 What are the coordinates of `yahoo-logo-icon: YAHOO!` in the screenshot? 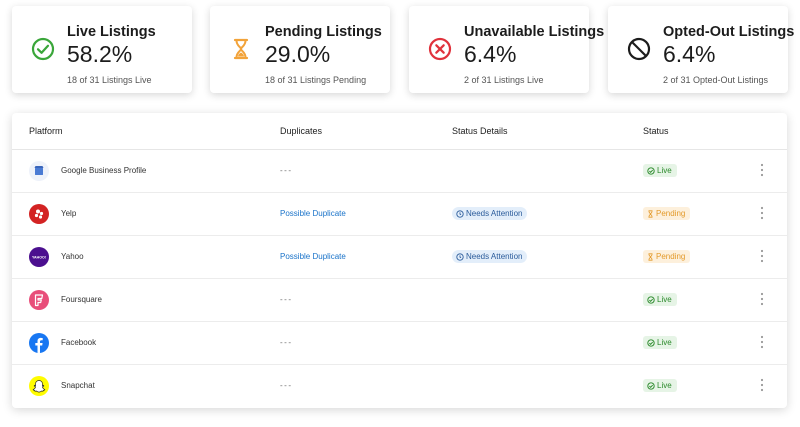 It's located at (39, 257).